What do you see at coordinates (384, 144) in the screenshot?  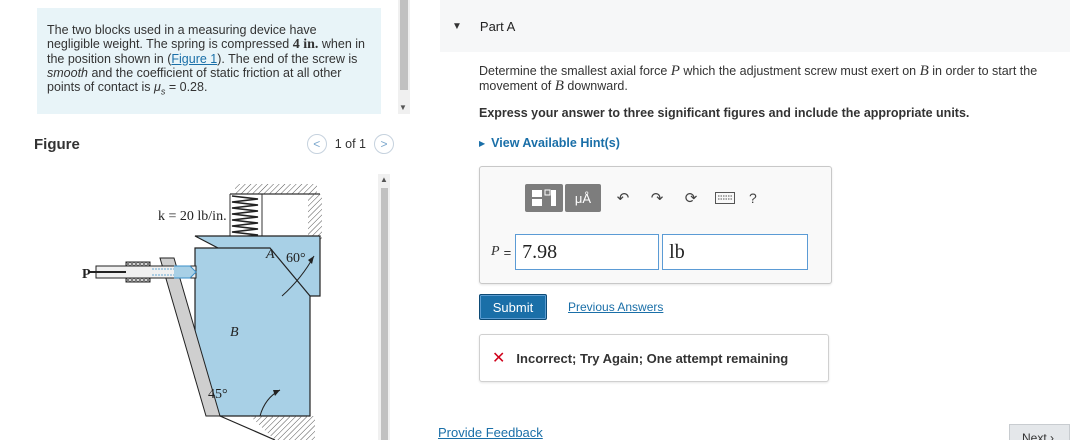 I see `chevron-right-icon: >` at bounding box center [384, 144].